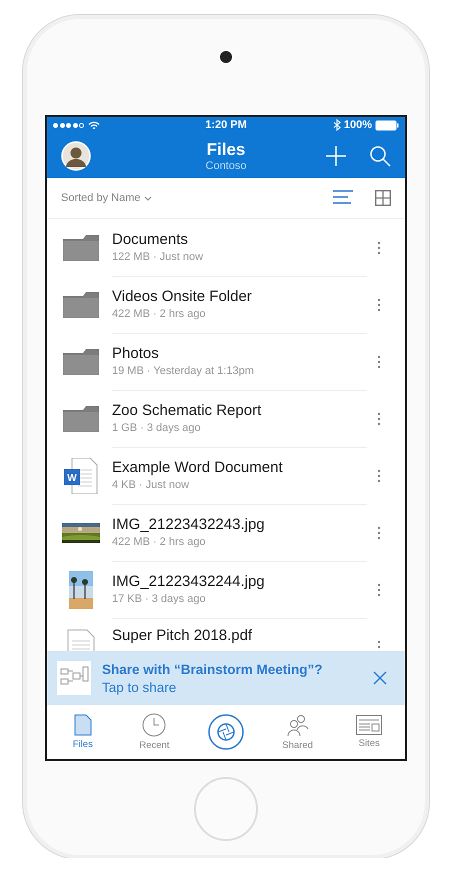 Image resolution: width=452 pixels, height=872 pixels. I want to click on banner-action: Tap to share, so click(140, 687).